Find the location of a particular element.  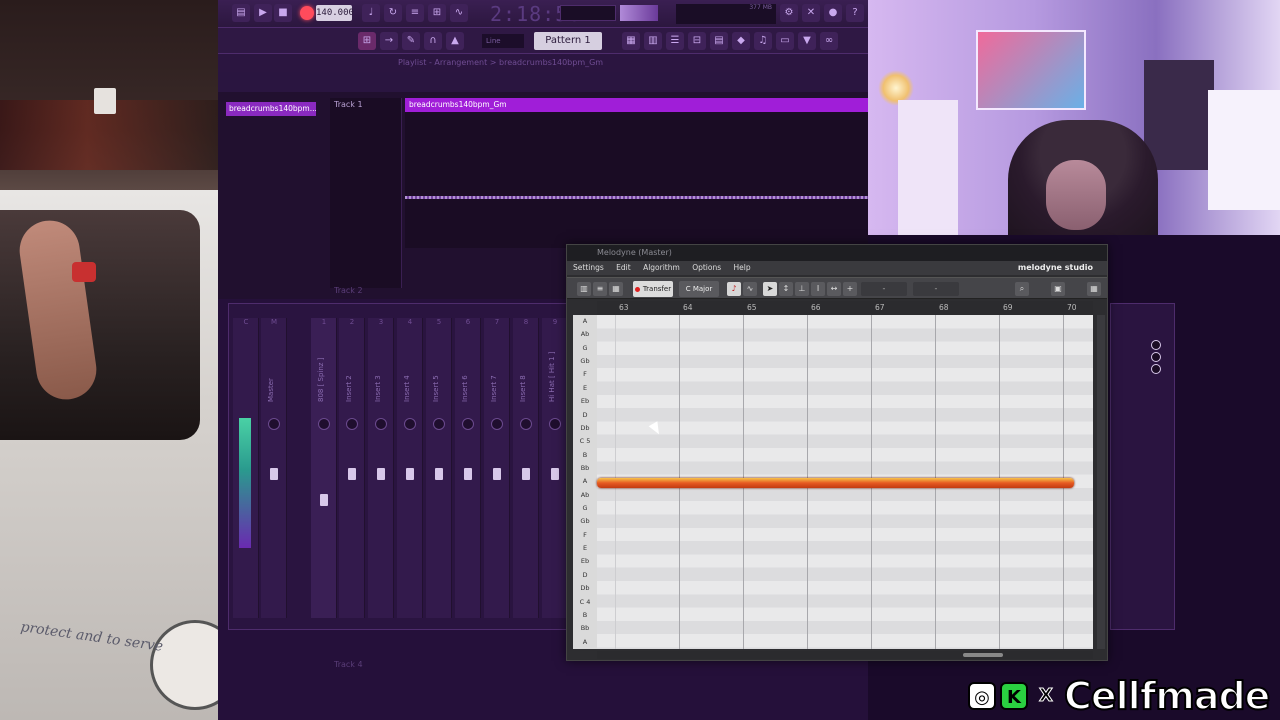

separation-tool-icon: + is located at coordinates (850, 289).